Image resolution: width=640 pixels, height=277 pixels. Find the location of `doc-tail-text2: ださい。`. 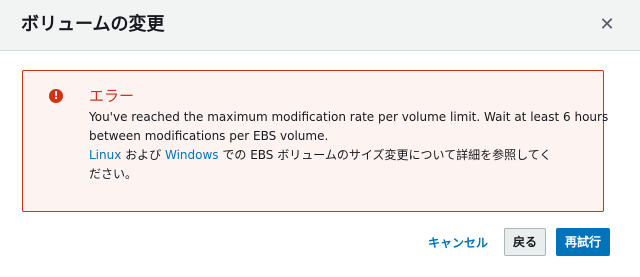

doc-tail-text2: ださい。 is located at coordinates (113, 174).